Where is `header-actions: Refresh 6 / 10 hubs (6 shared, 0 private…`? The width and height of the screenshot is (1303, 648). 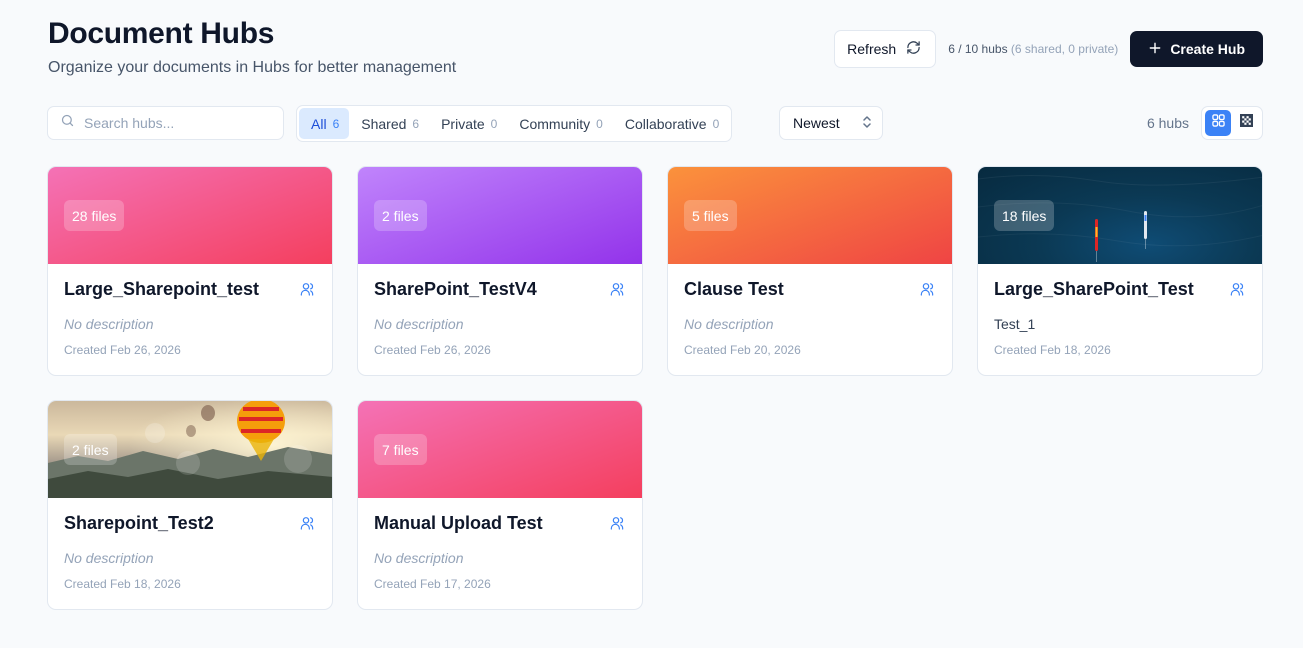
header-actions: Refresh 6 / 10 hubs (6 shared, 0 private… is located at coordinates (1048, 49).